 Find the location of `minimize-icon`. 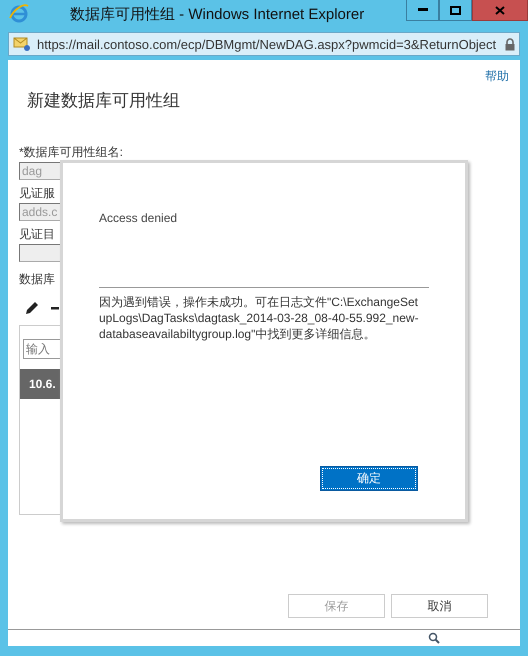

minimize-icon is located at coordinates (423, 10).